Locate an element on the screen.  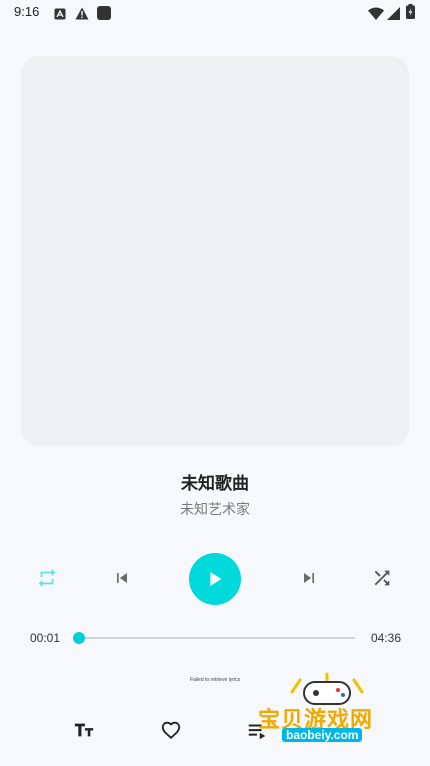
play-button is located at coordinates (215, 579).